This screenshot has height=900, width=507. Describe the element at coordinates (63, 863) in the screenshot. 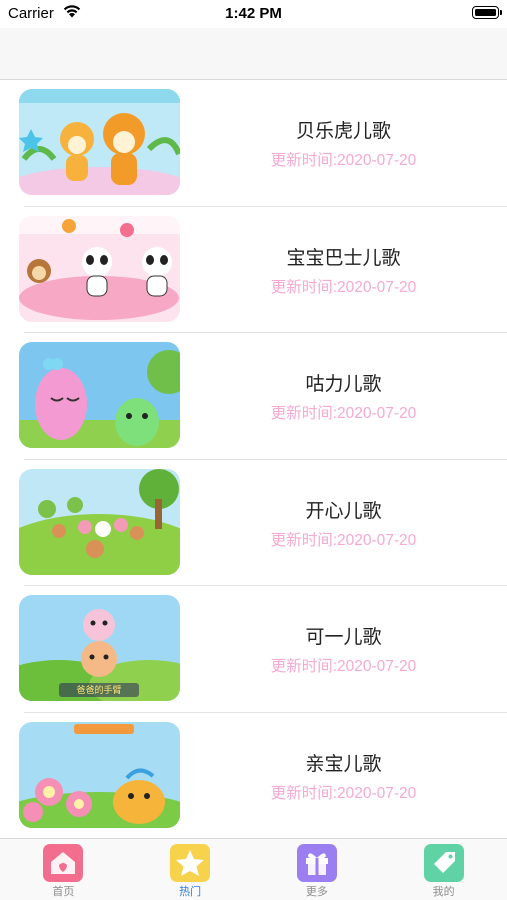

I see `home-icon` at that location.